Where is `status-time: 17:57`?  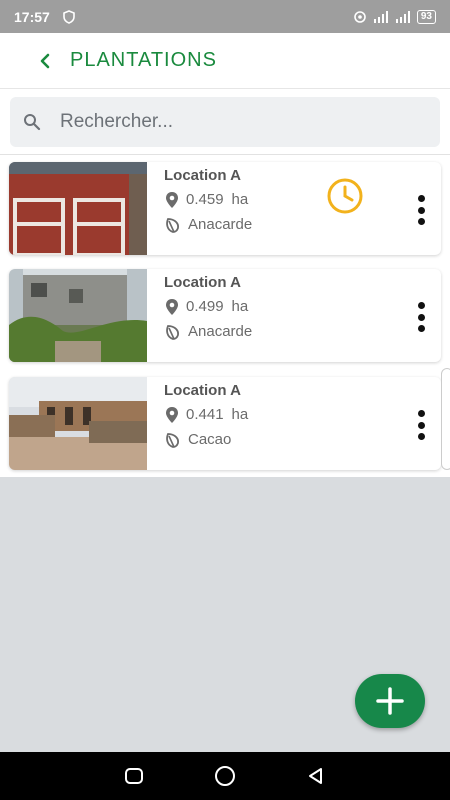
status-time: 17:57 is located at coordinates (32, 16).